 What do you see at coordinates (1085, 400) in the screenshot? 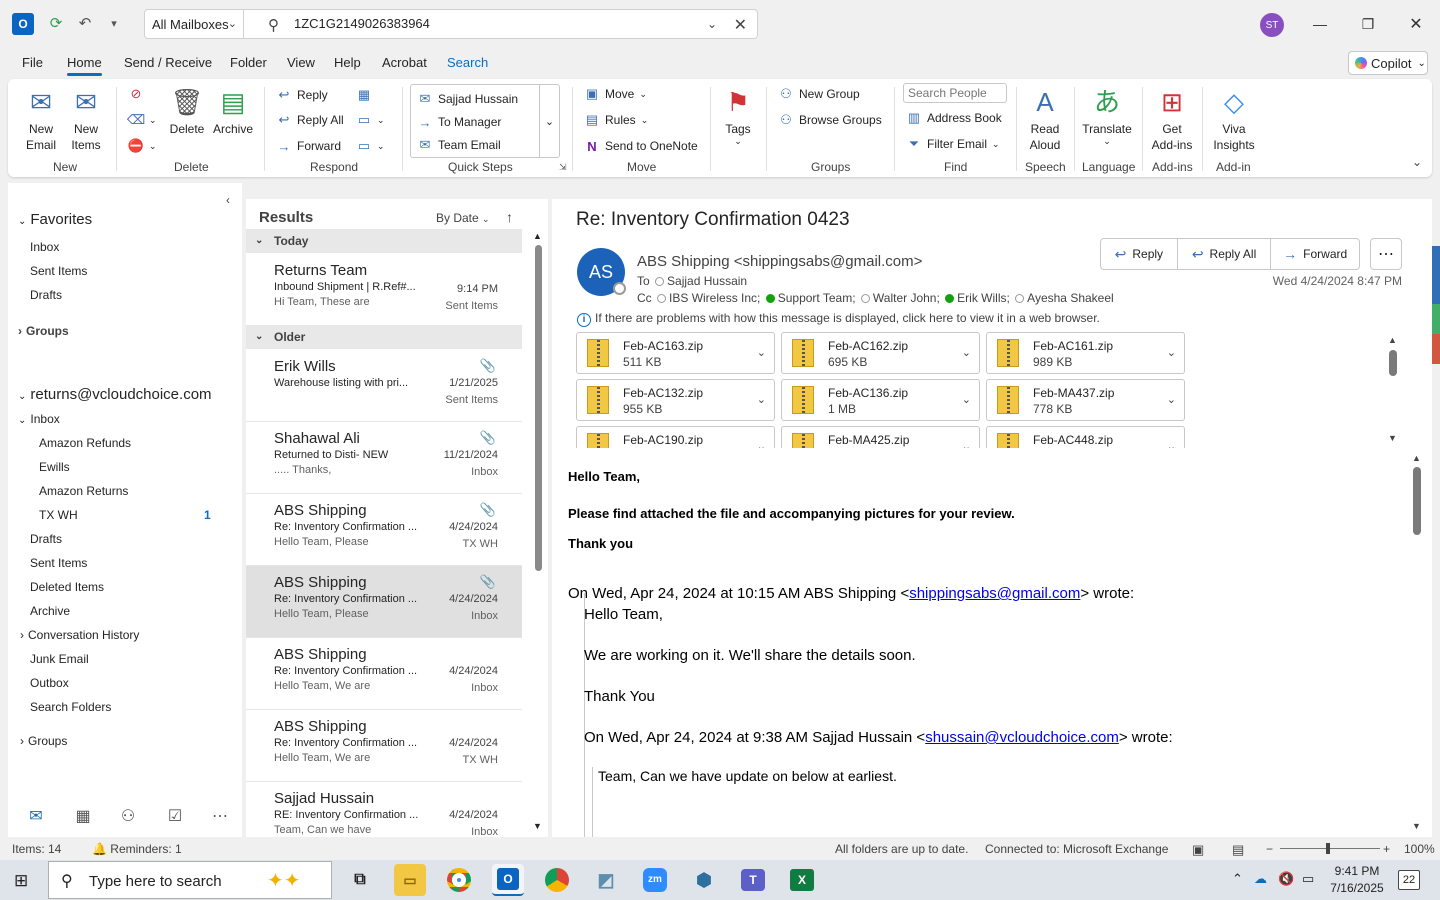
I see `attachment-item: Feb-MA437.zip 778 KB ⌄` at bounding box center [1085, 400].